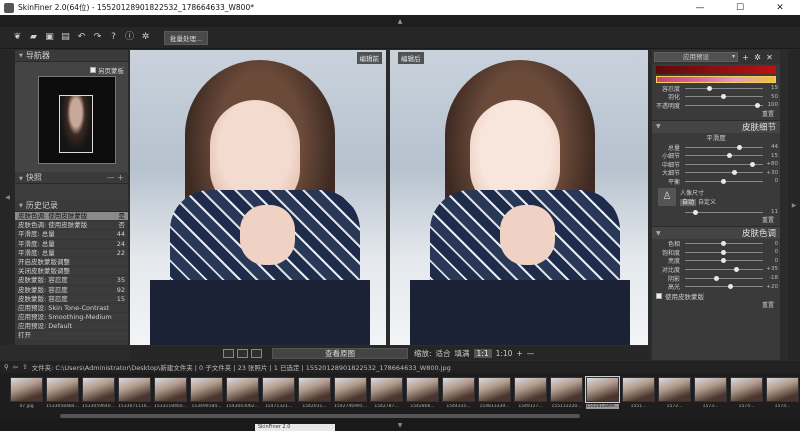 This screenshot has height=431, width=800. Describe the element at coordinates (24, 367) in the screenshot. I see `up-icon: ⇧` at that location.